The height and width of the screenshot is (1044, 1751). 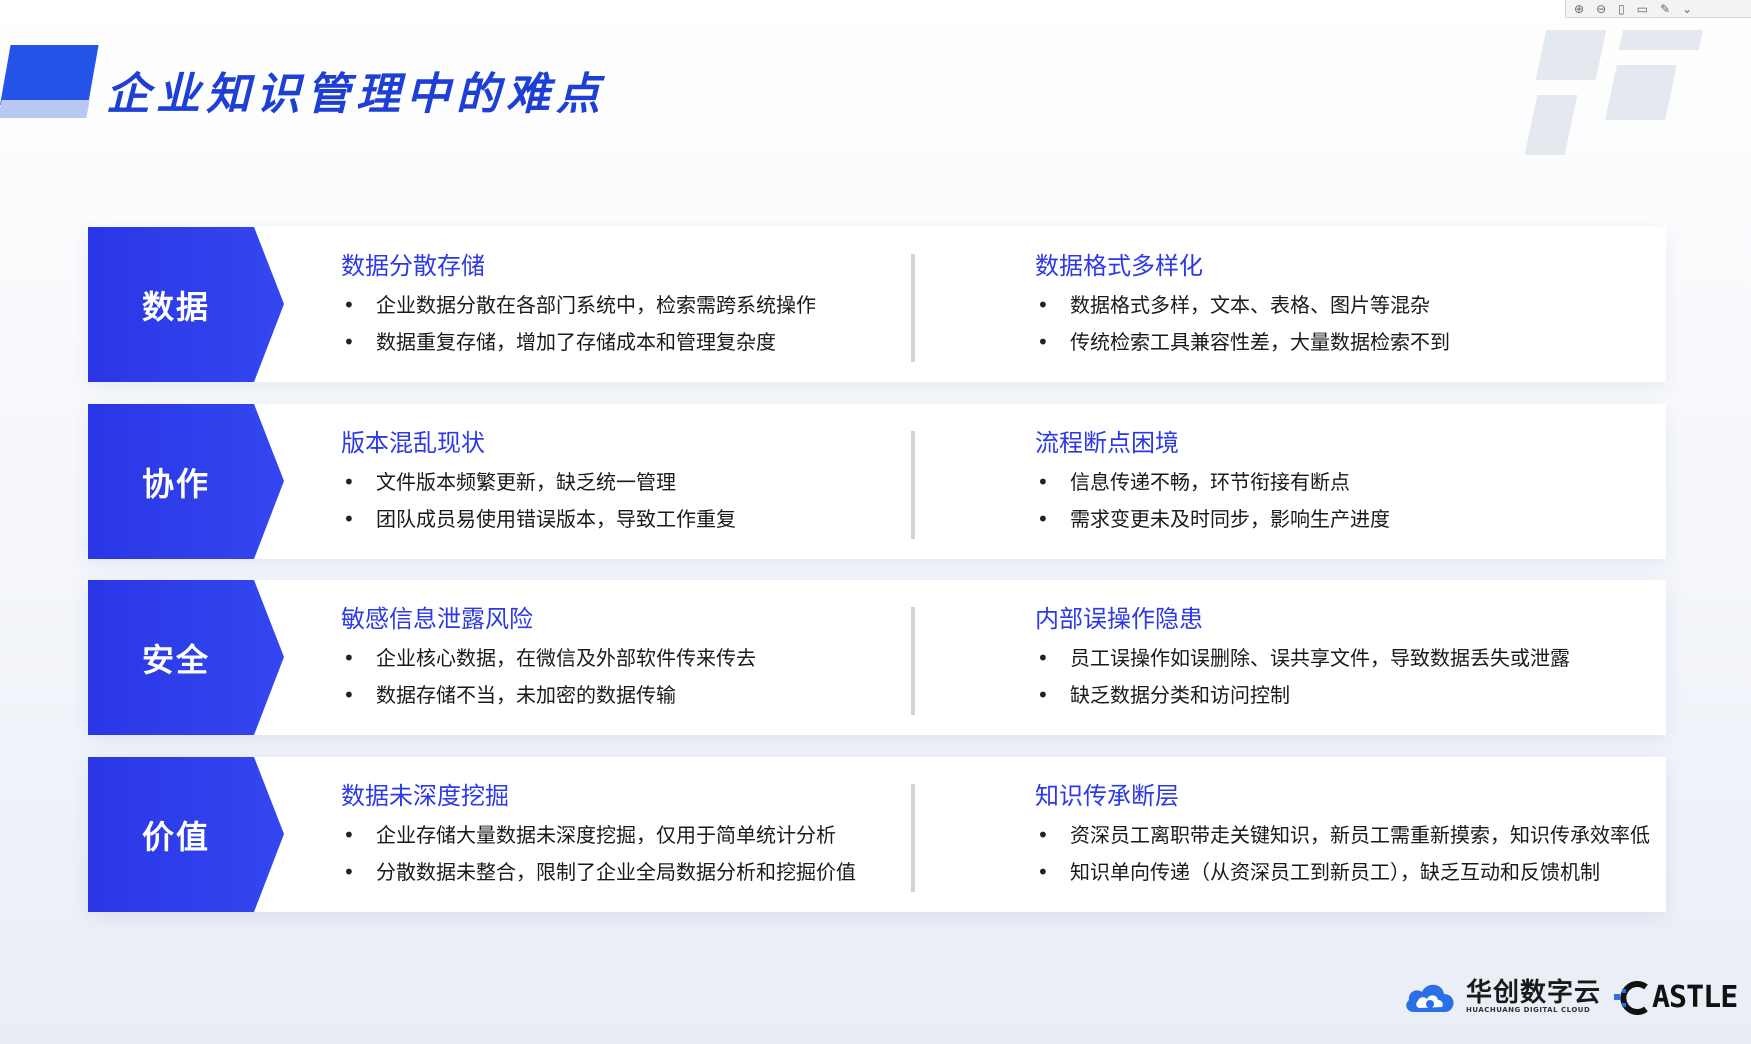 I want to click on category-label: 数据, so click(x=175, y=306).